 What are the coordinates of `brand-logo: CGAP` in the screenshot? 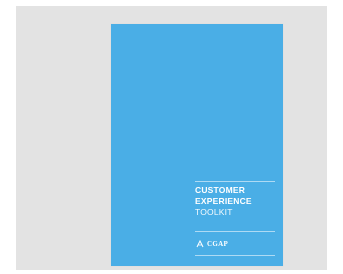 It's located at (211, 243).